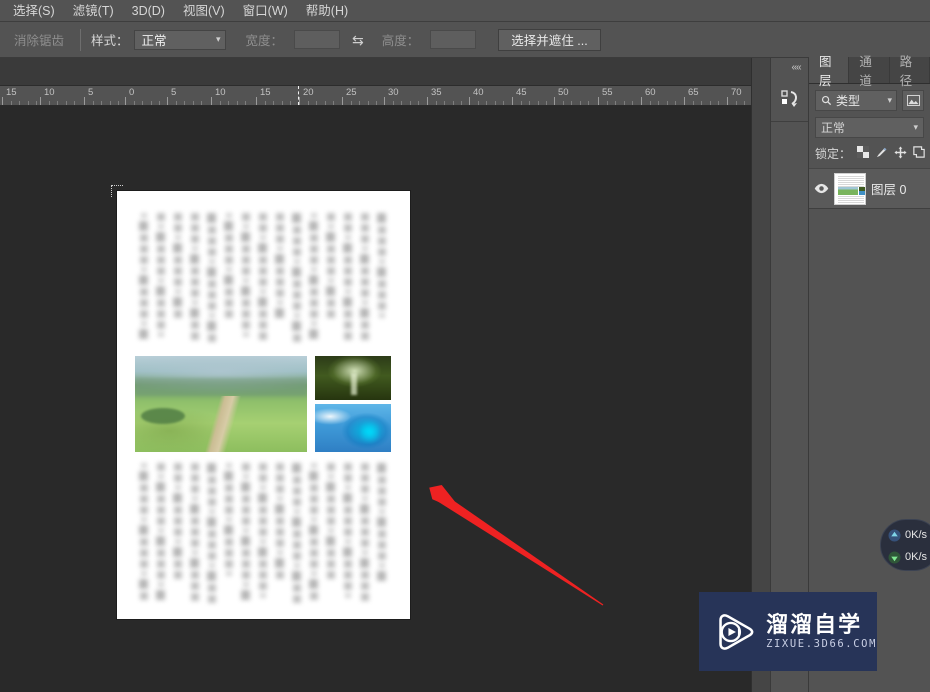 The image size is (930, 692). I want to click on tab-channels: 通道, so click(869, 71).